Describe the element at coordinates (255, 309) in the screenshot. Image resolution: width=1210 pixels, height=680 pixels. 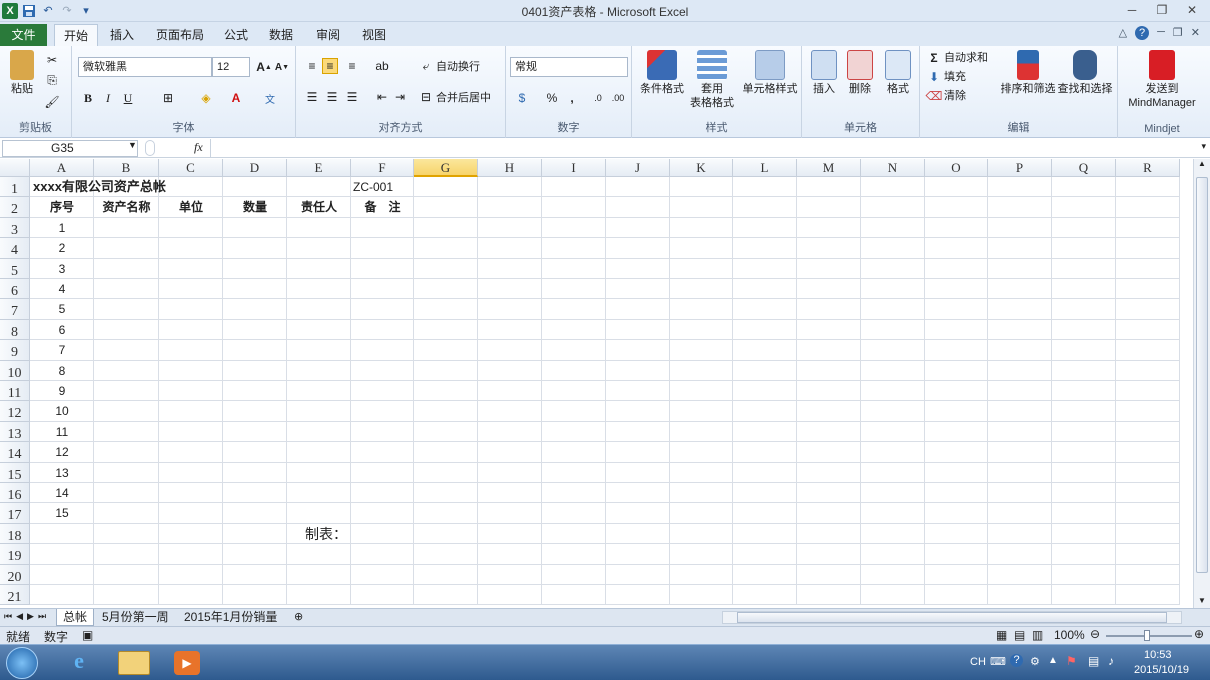
I see `cell-d7` at that location.